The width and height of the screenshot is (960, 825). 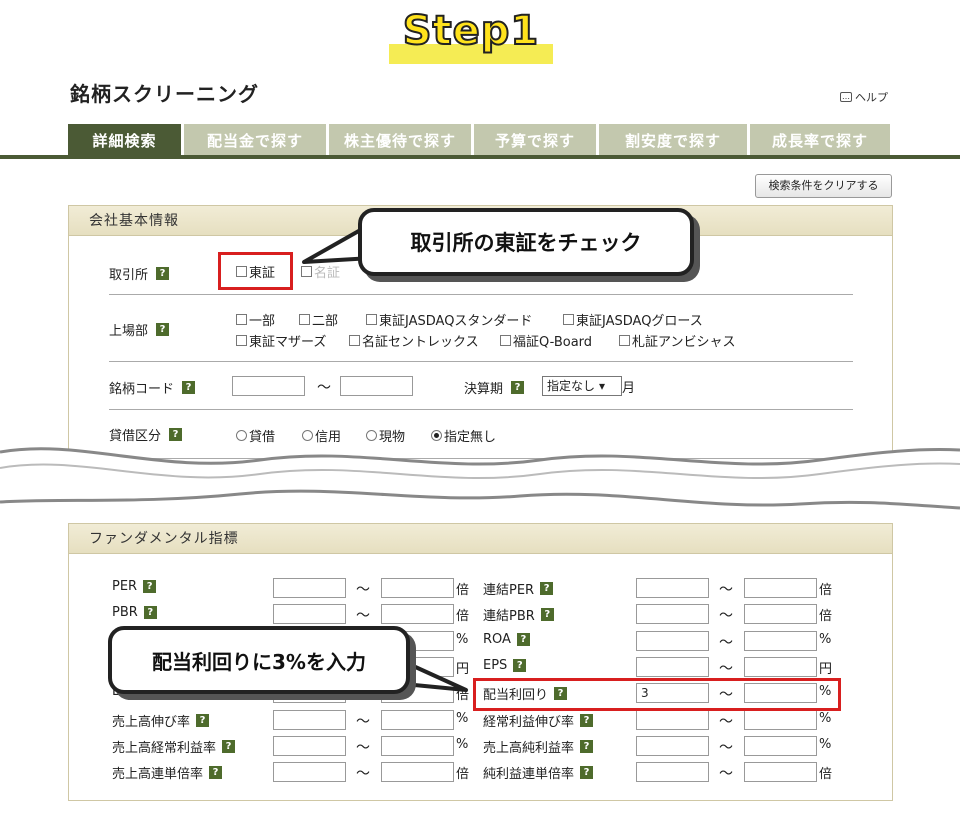 I want to click on listing-centrex-checkbox: 名証セントレックス, so click(x=414, y=340).